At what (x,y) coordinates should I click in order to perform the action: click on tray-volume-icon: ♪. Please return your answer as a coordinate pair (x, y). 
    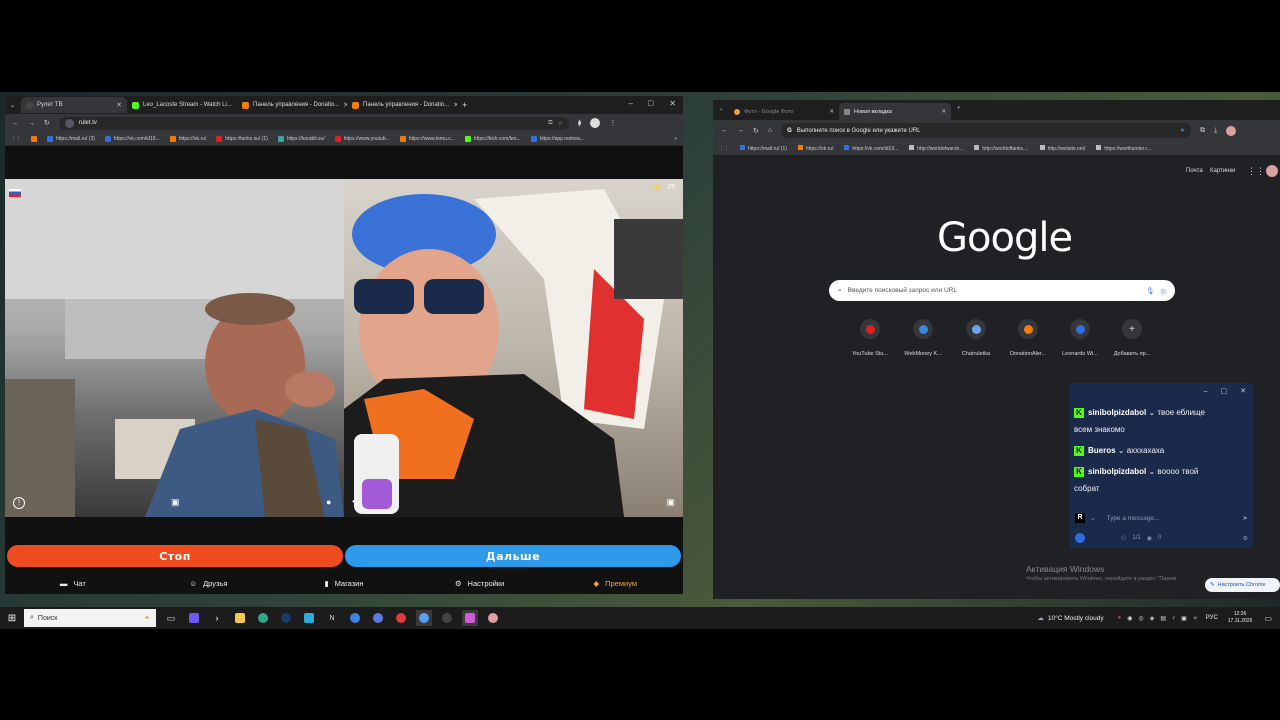
    Looking at the image, I should click on (1173, 618).